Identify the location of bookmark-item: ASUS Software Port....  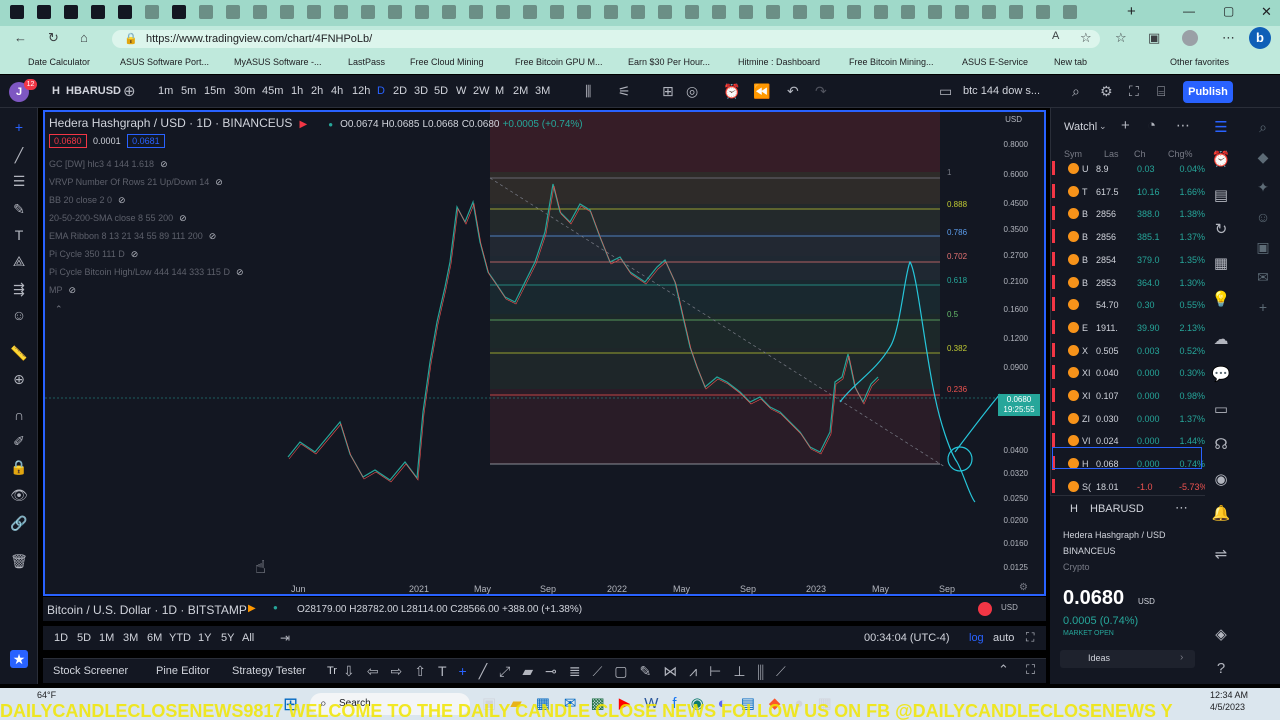
(164, 62).